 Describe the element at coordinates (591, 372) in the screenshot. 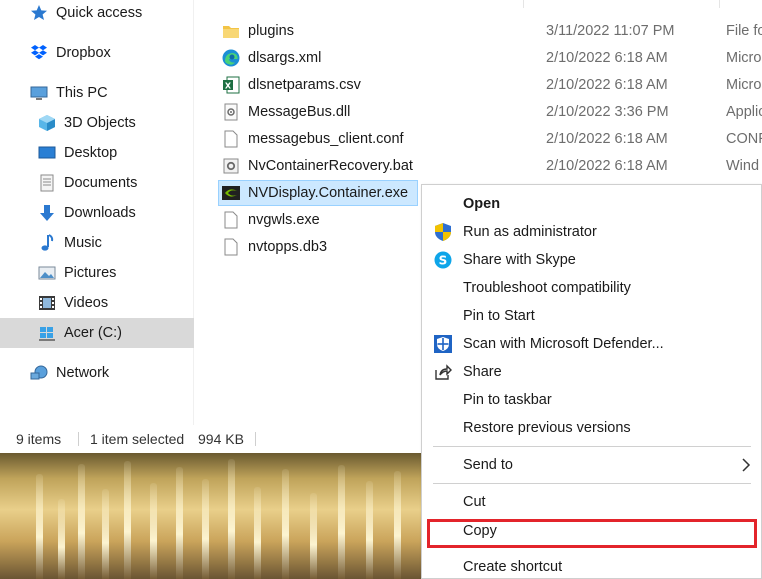

I see `menu-item-share: Share` at that location.